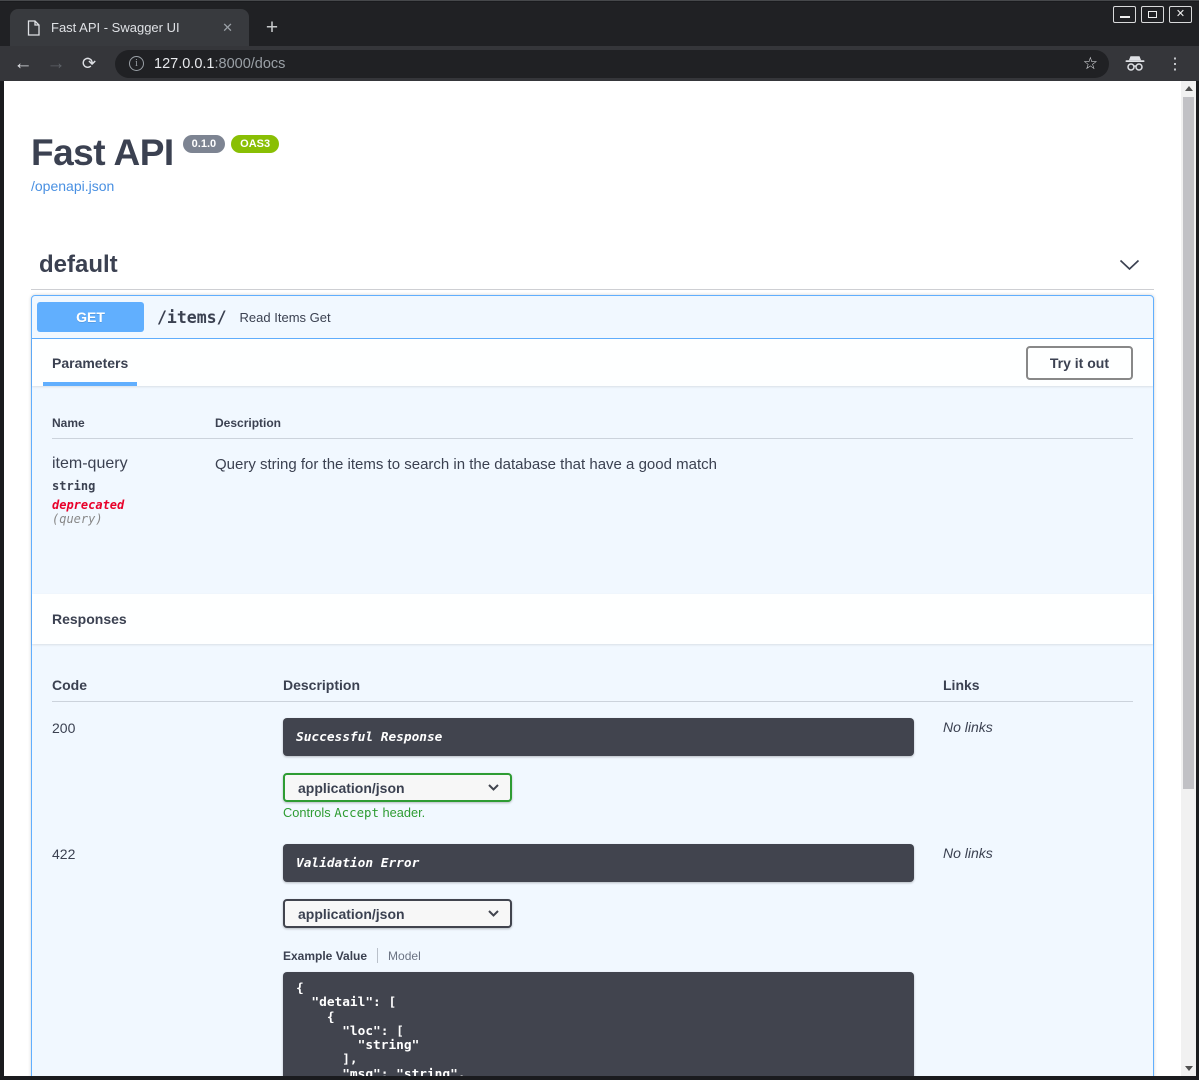 This screenshot has height=1080, width=1199. Describe the element at coordinates (592, 619) in the screenshot. I see `responses-header: Responses` at that location.